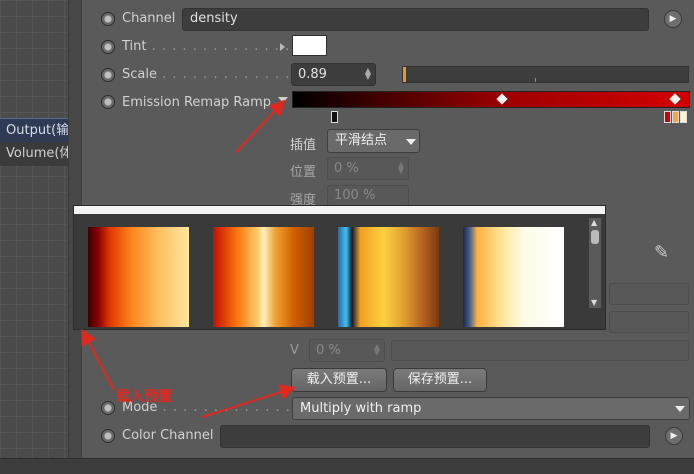 This screenshot has width=694, height=474. Describe the element at coordinates (144, 397) in the screenshot. I see `annotation-label: 载入预置` at that location.